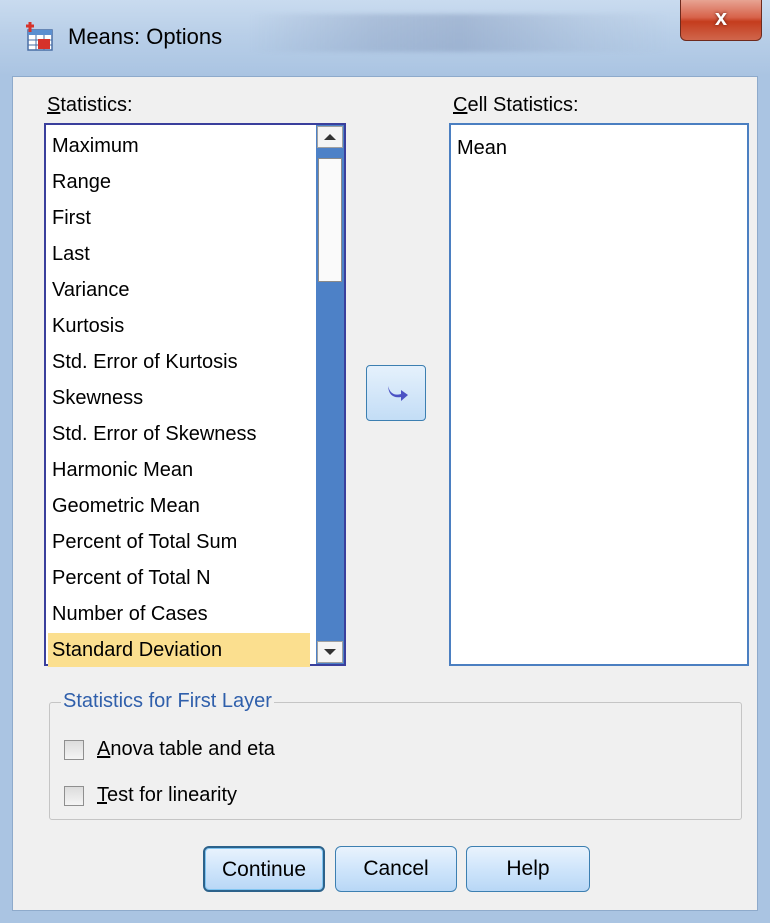 The image size is (770, 923). I want to click on list-item: Geometric Mean, so click(126, 506).